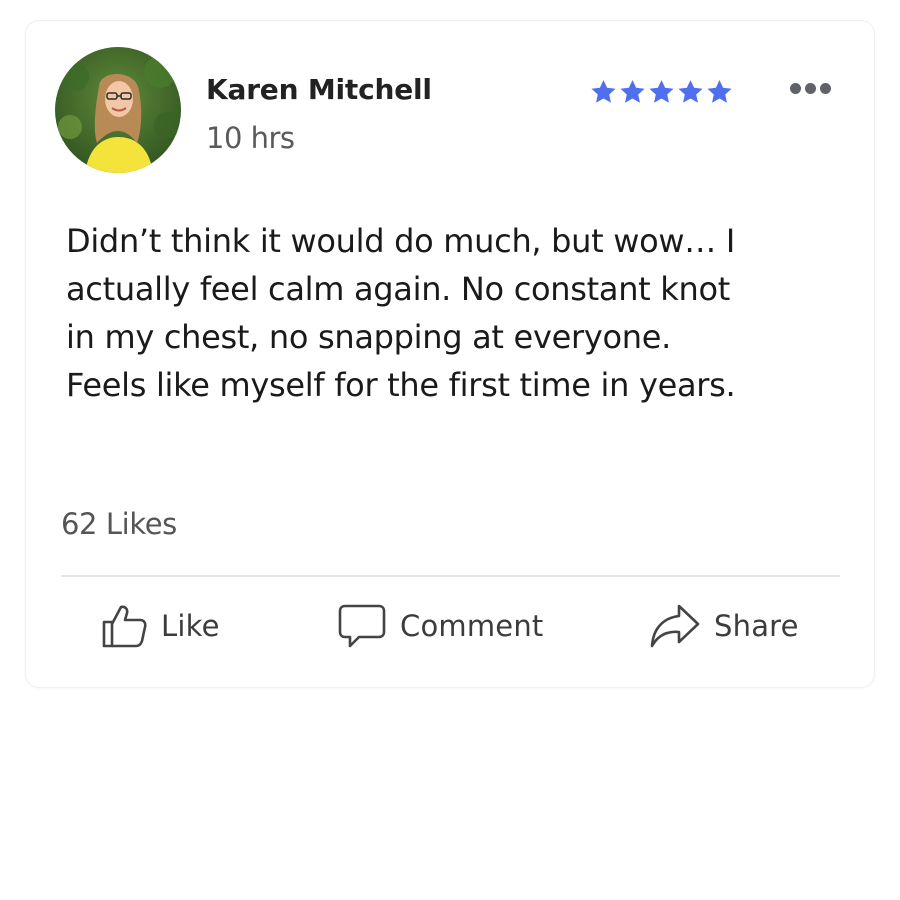 Image resolution: width=900 pixels, height=900 pixels. What do you see at coordinates (756, 626) in the screenshot?
I see `share-button-label: Share` at bounding box center [756, 626].